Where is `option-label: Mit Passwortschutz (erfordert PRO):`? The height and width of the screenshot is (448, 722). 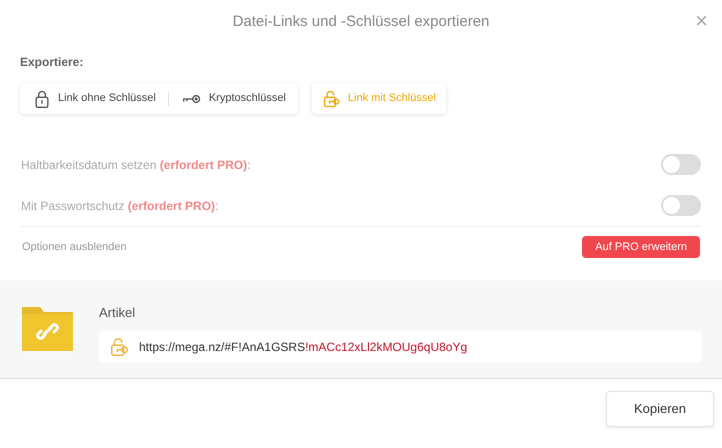 option-label: Mit Passwortschutz (erfordert PRO): is located at coordinates (119, 206).